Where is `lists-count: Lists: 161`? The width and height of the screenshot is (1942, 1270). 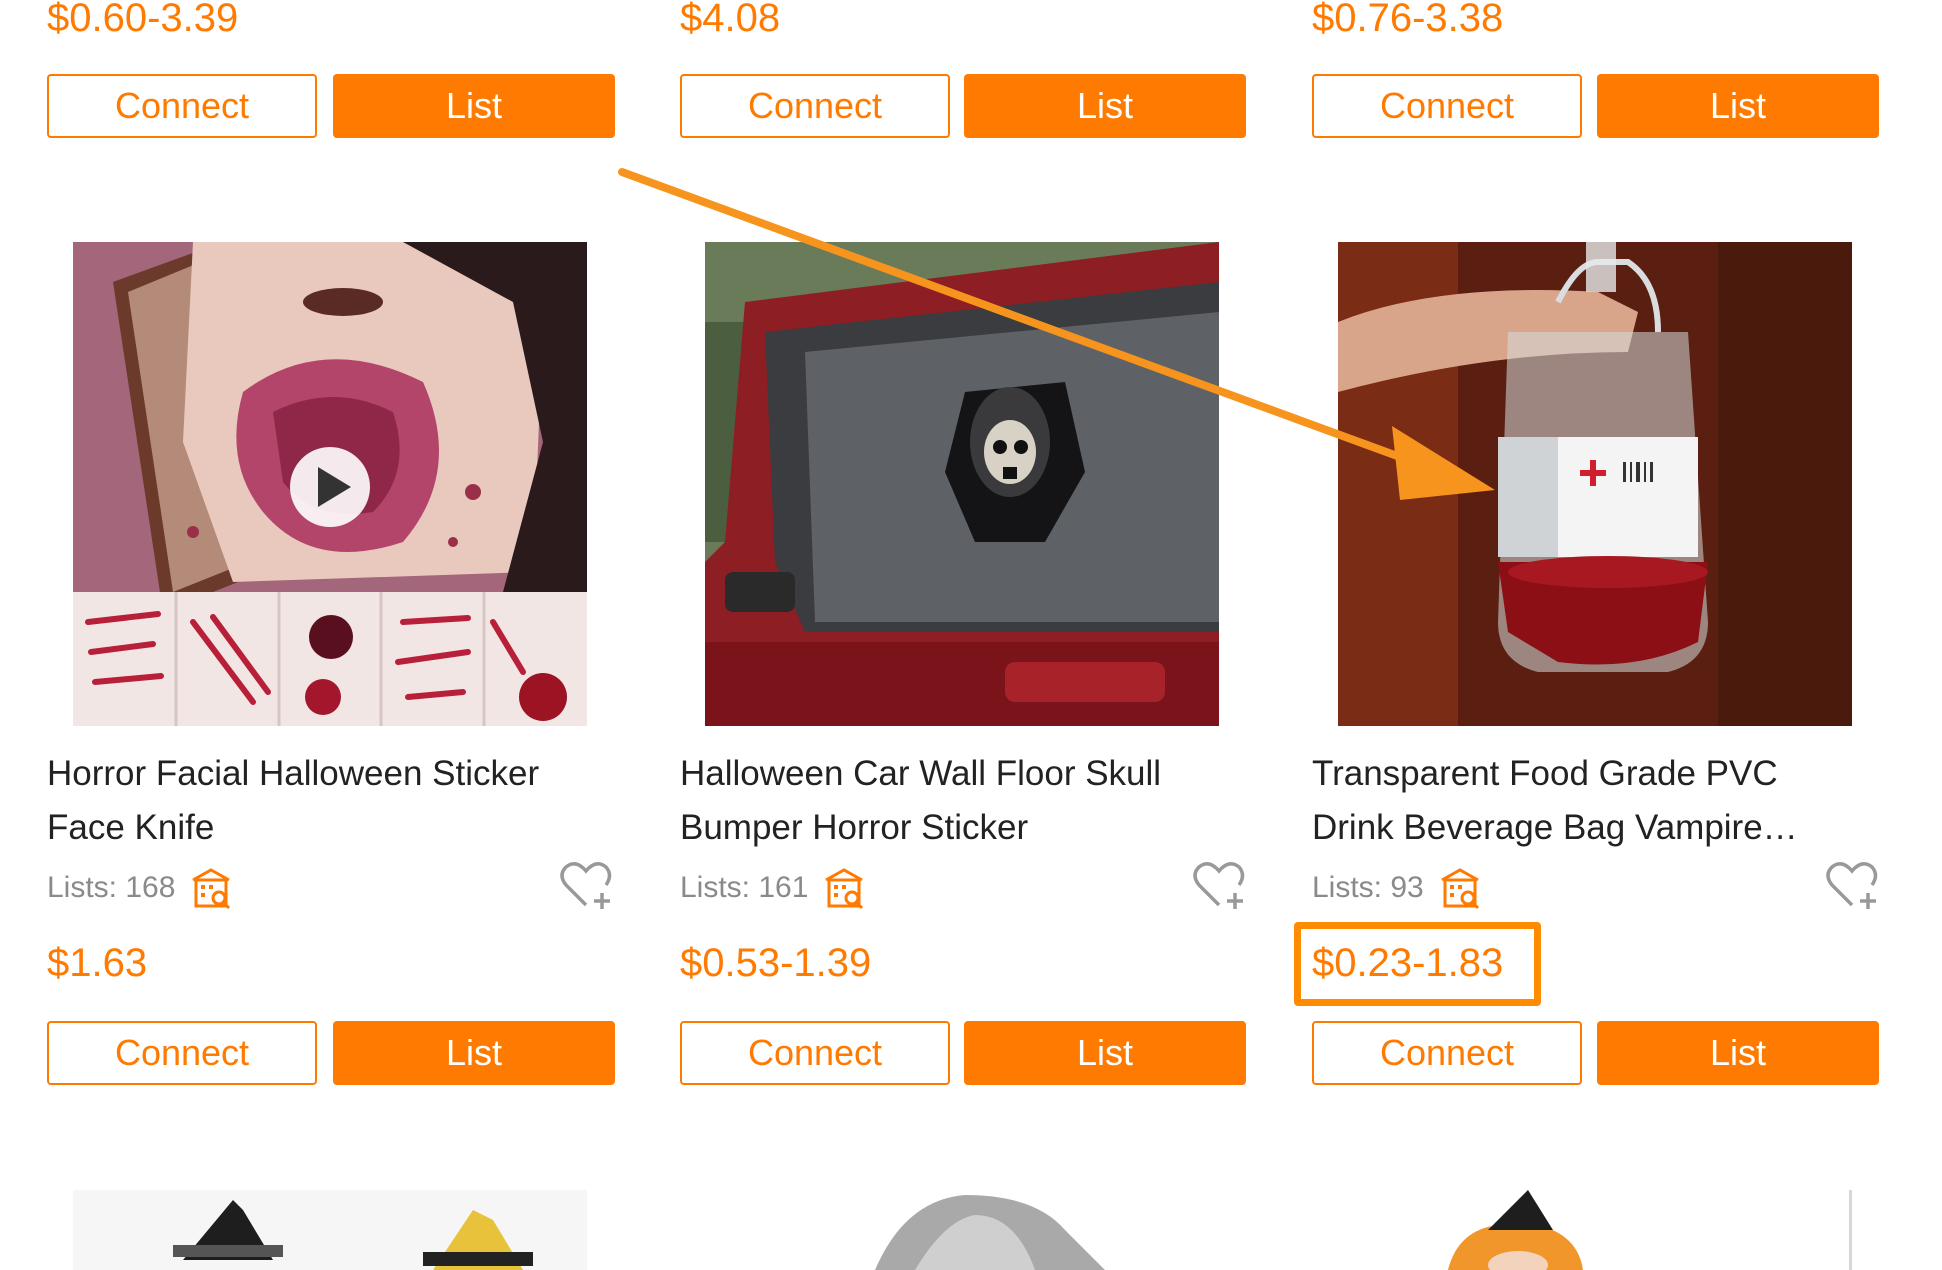 lists-count: Lists: 161 is located at coordinates (773, 888).